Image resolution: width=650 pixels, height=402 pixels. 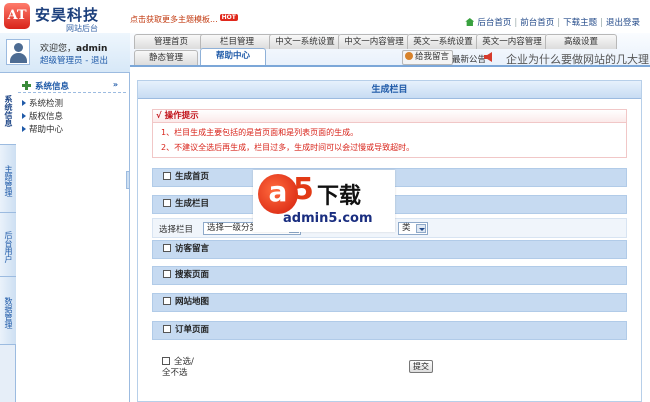 I want to click on link-logout: 退出登录, so click(x=623, y=23).